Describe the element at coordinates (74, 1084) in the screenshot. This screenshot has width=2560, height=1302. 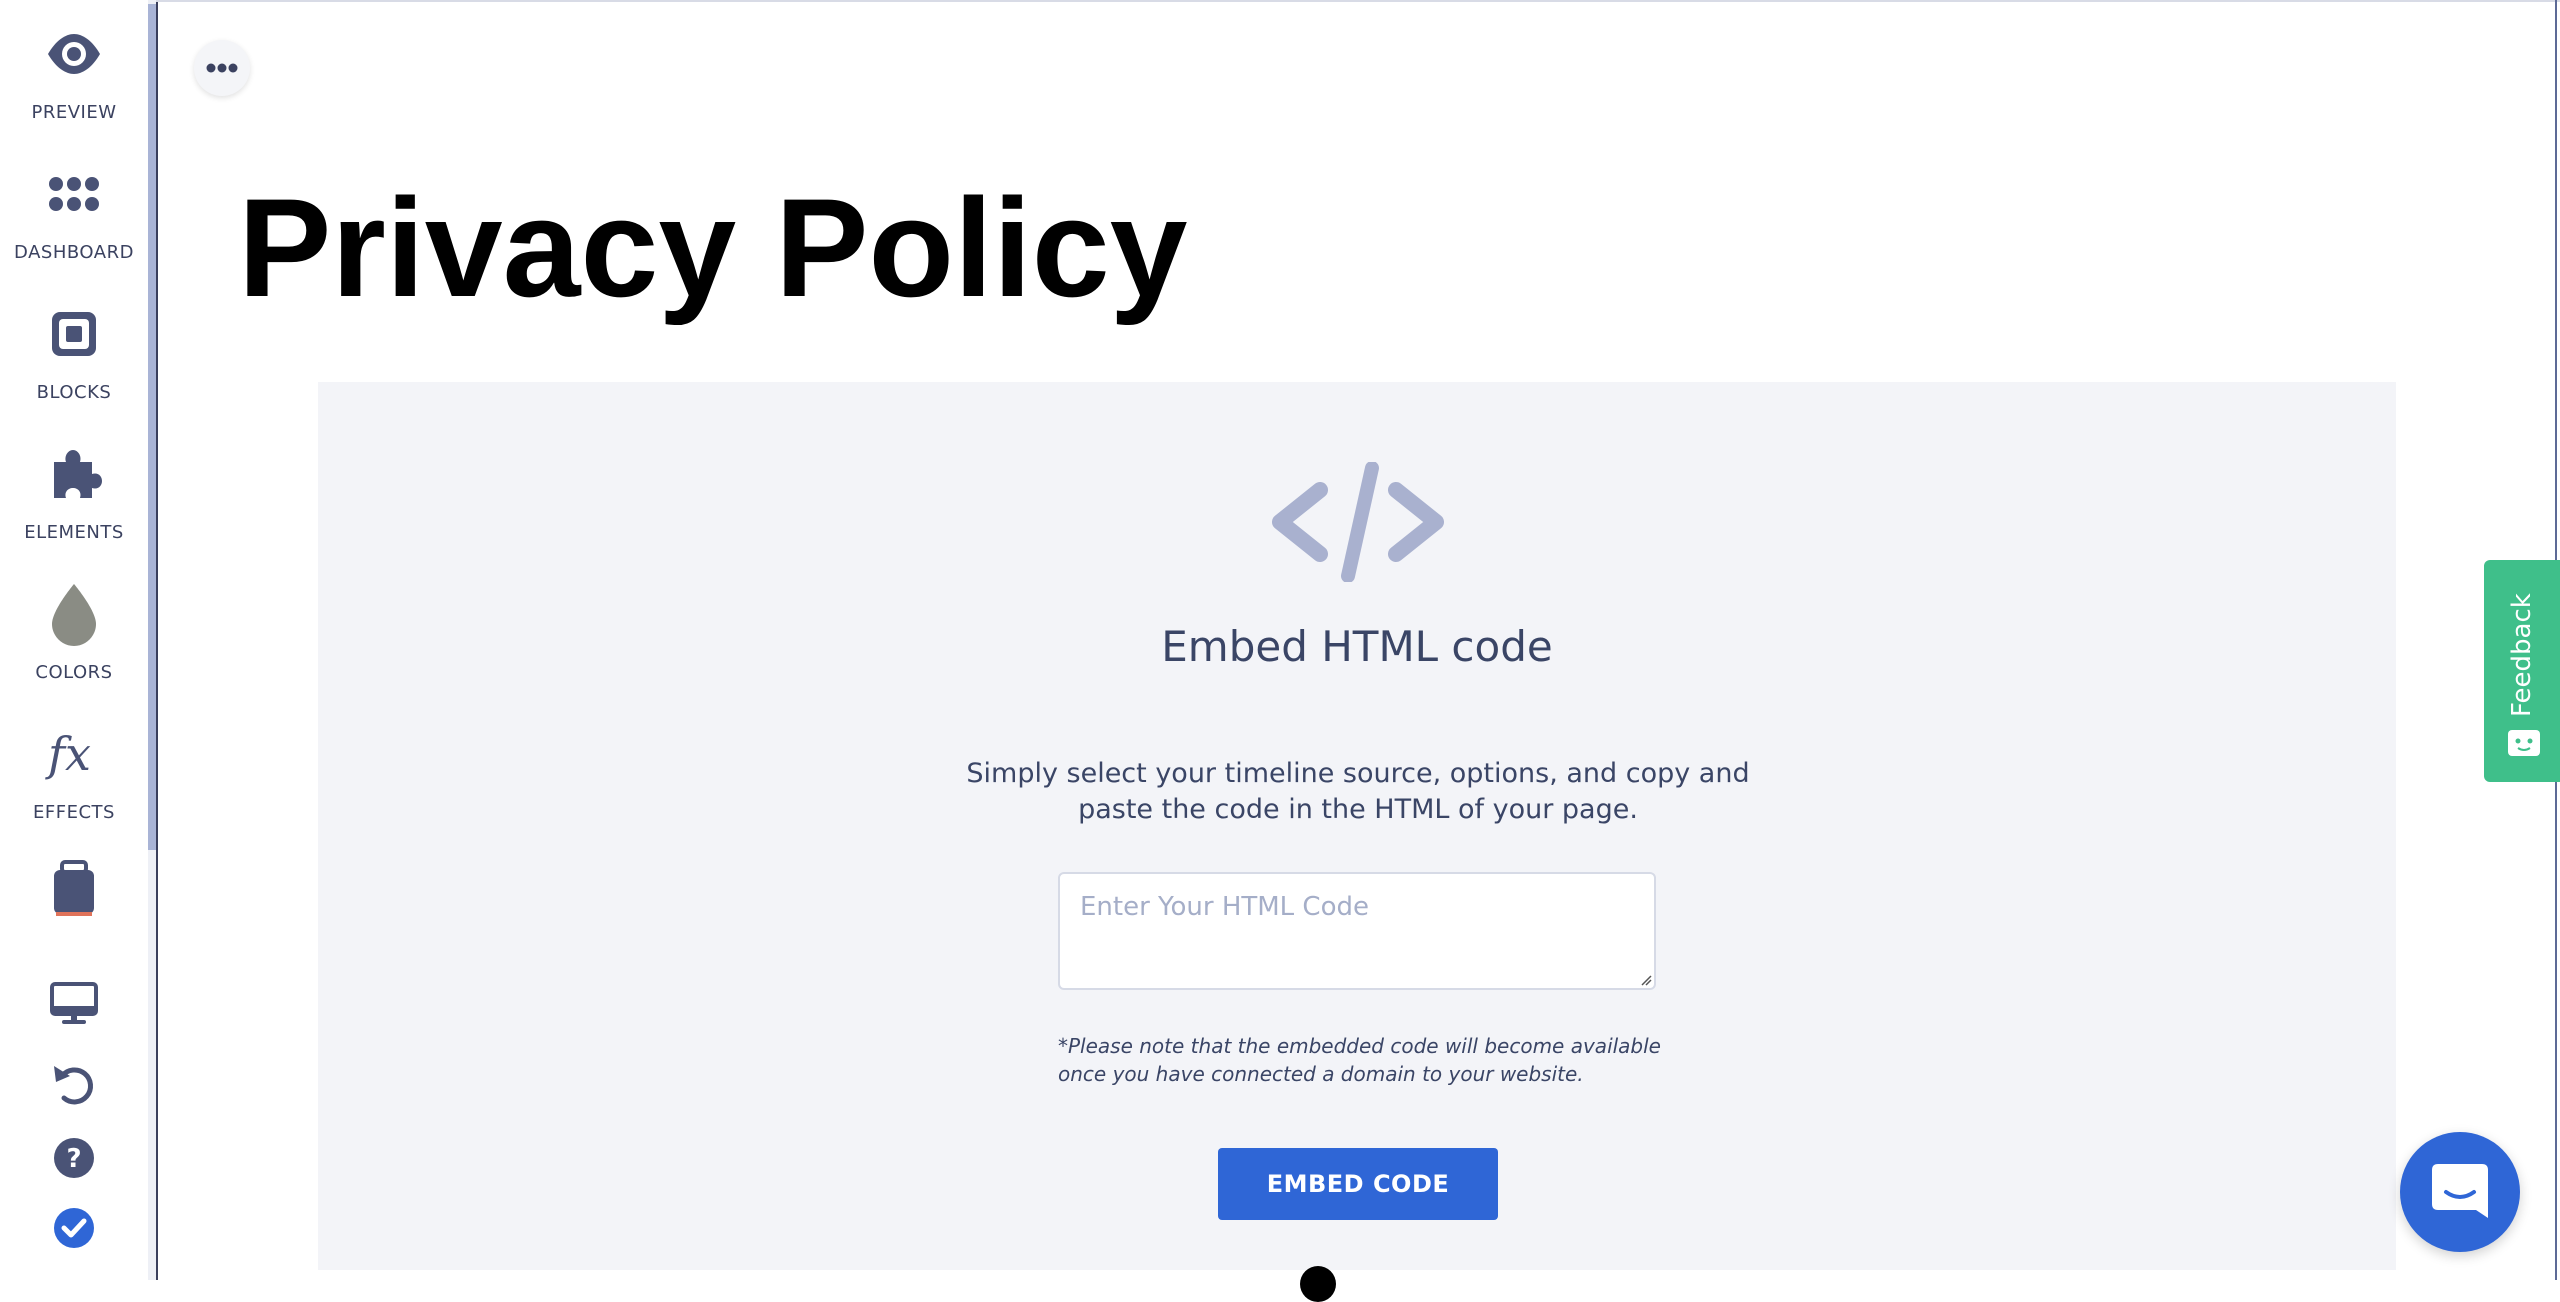
I see `undo-icon` at that location.